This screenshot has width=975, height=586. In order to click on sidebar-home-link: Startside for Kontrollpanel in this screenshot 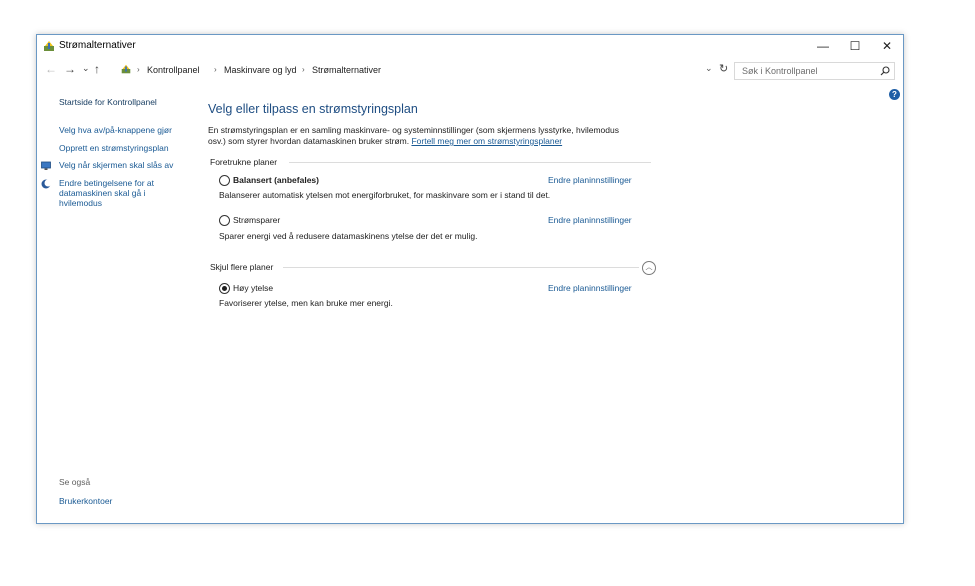, I will do `click(108, 102)`.